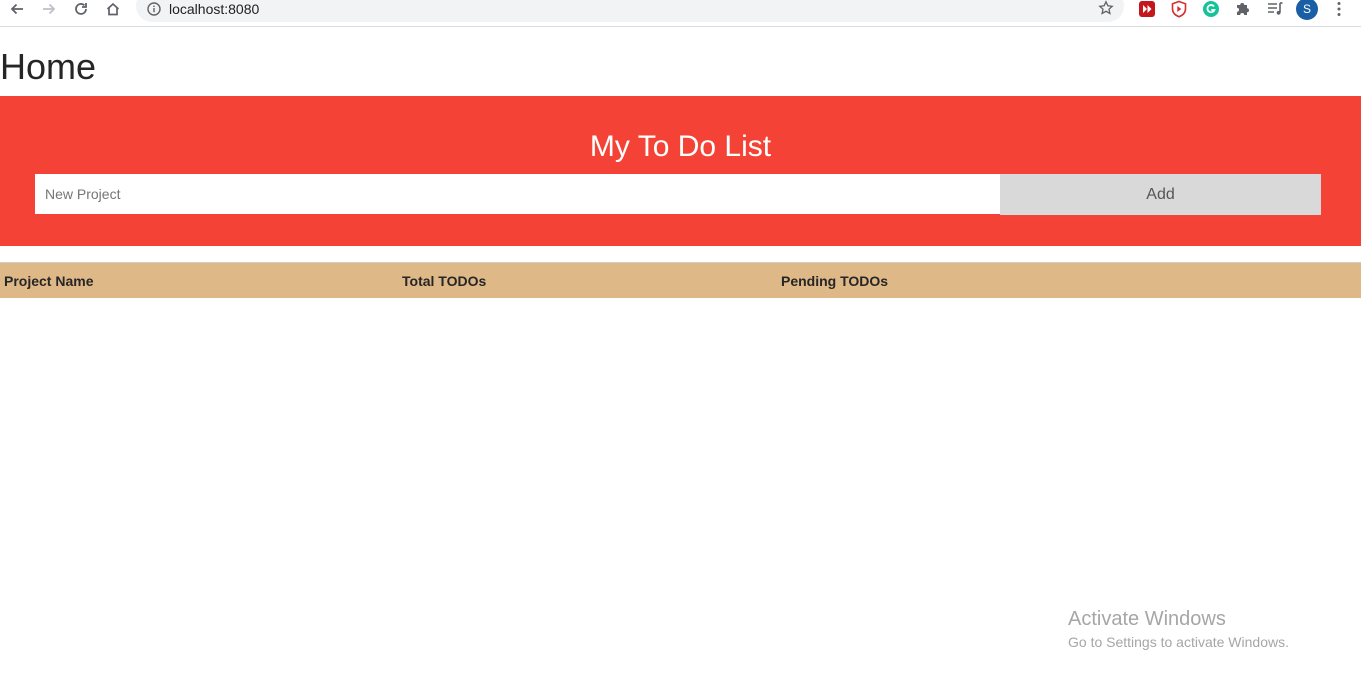  What do you see at coordinates (1243, 9) in the screenshot?
I see `puzzle-extensions-icon` at bounding box center [1243, 9].